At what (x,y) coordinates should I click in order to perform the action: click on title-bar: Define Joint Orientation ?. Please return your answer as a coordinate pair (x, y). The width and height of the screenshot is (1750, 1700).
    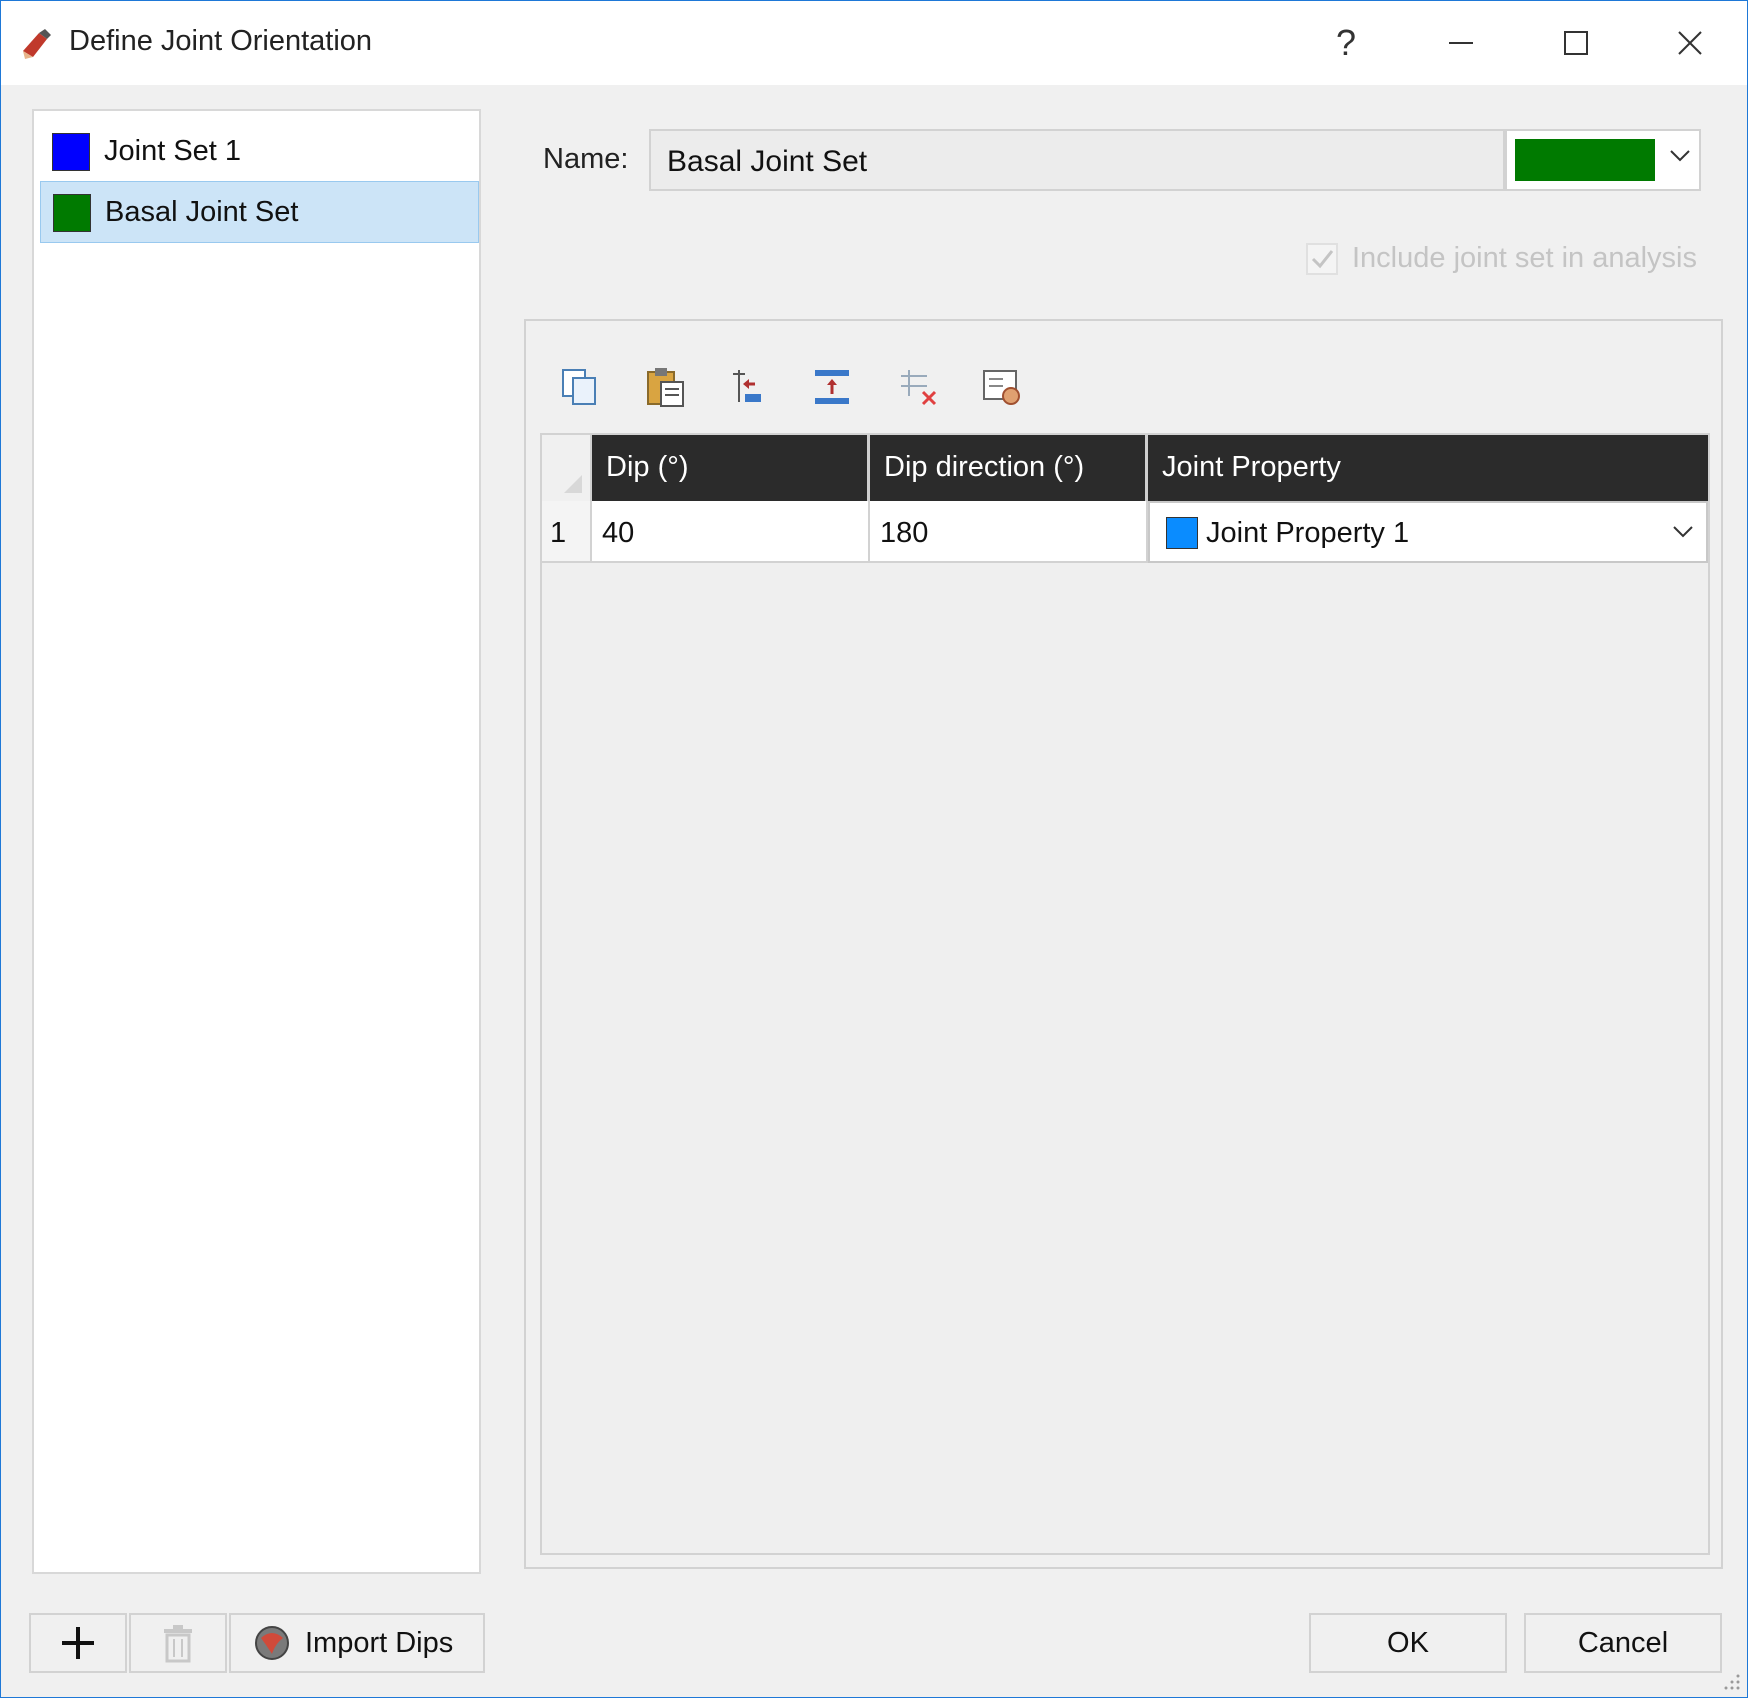
    Looking at the image, I should click on (874, 43).